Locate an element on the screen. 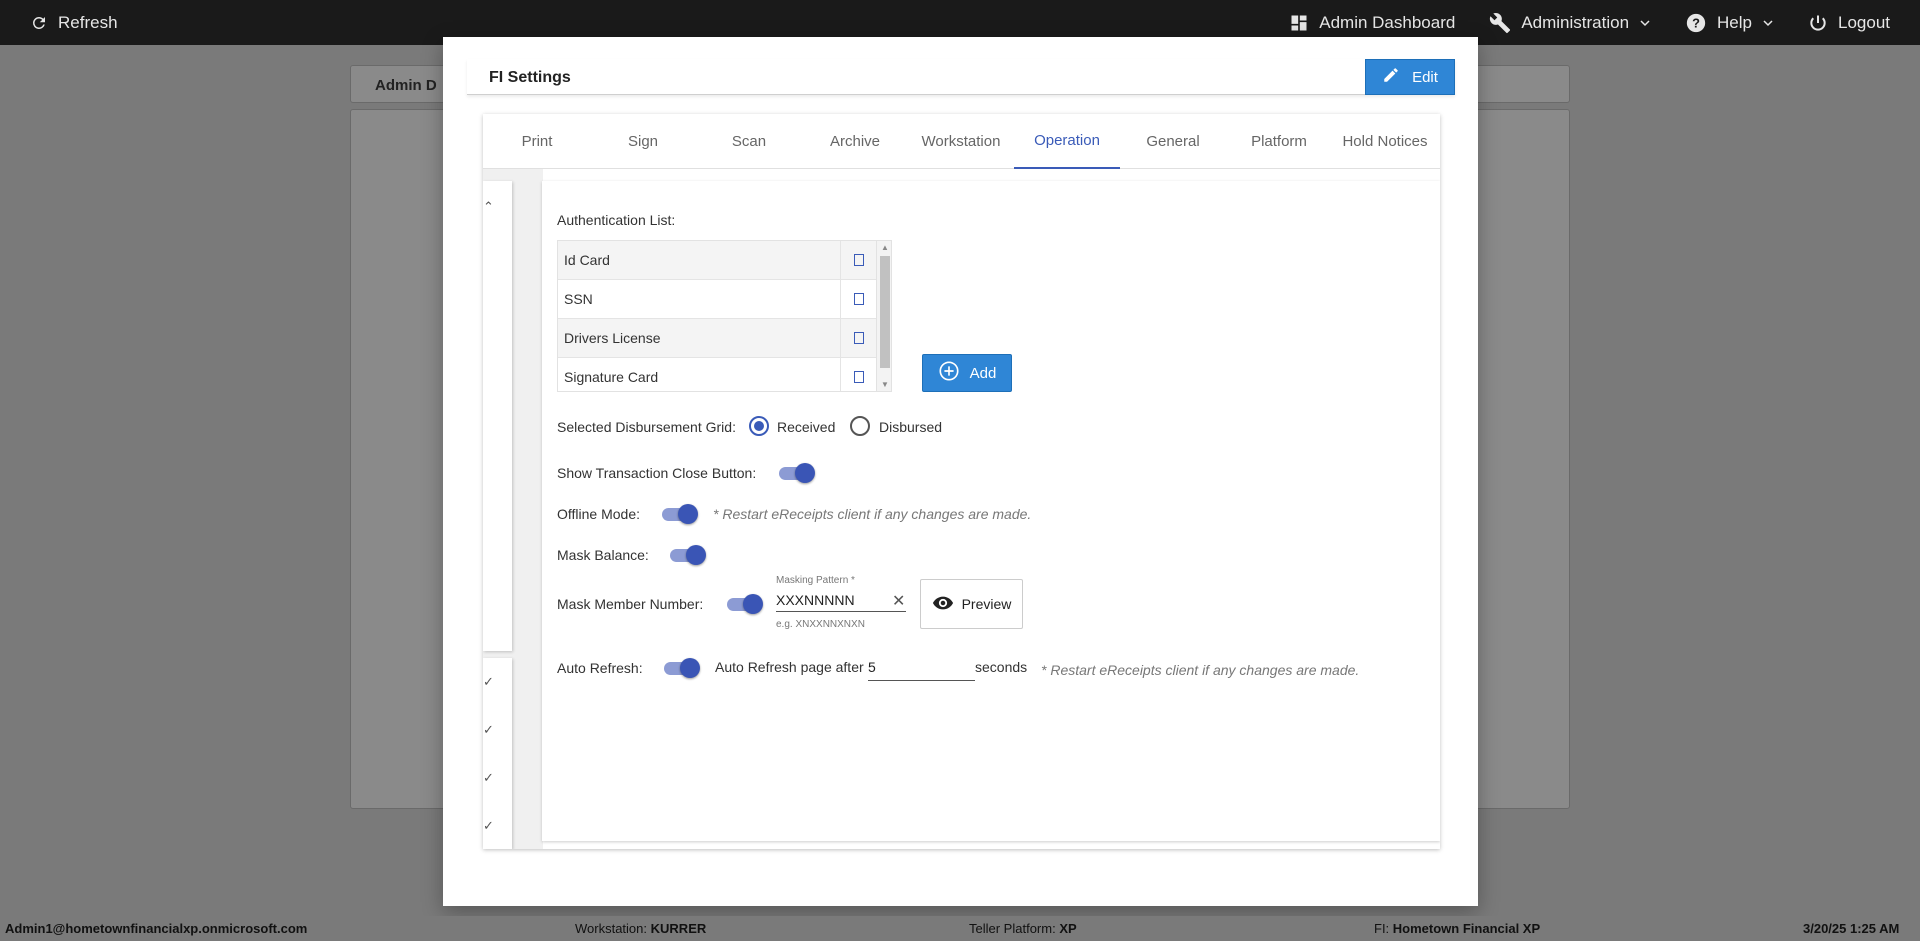 The height and width of the screenshot is (941, 1920). background-panel-title: Admin D is located at coordinates (406, 85).